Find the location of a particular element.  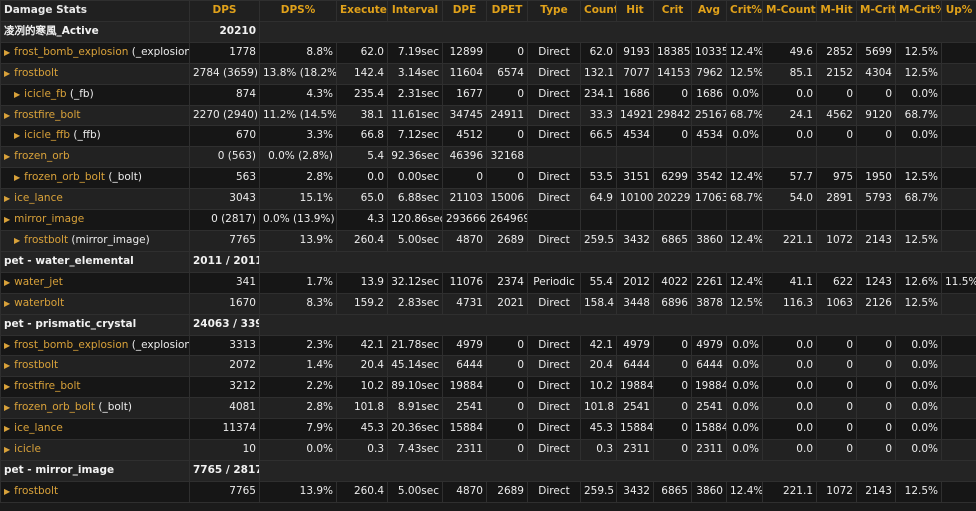

spell-entry: ▶ frozen_orb is located at coordinates (37, 156).